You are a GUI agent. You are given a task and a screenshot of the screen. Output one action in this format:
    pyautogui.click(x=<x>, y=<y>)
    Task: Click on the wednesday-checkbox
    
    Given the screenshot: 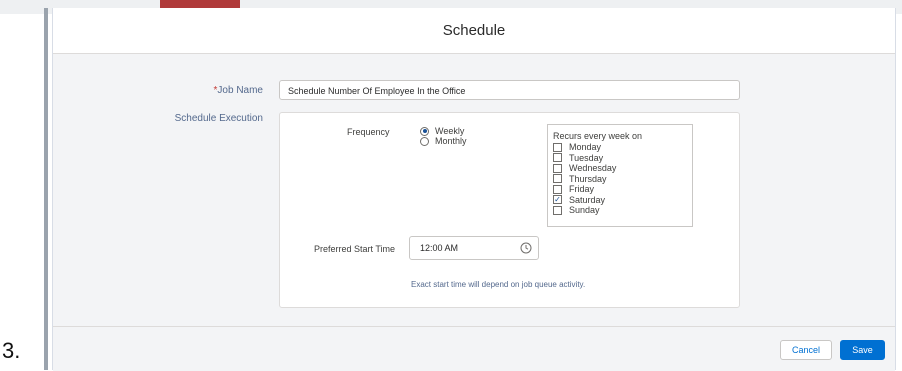 What is the action you would take?
    pyautogui.click(x=557, y=168)
    